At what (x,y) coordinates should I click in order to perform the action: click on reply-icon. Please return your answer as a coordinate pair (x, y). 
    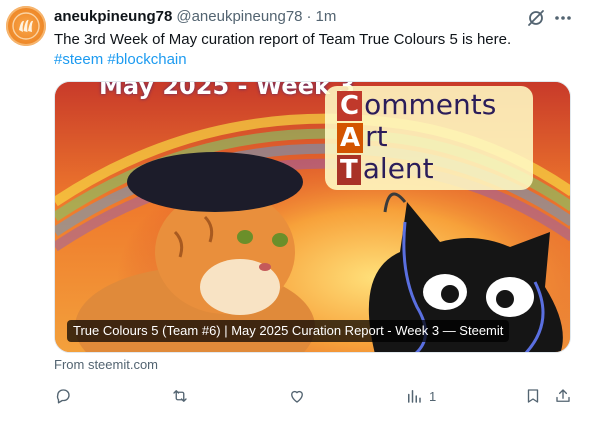
    Looking at the image, I should click on (63, 396).